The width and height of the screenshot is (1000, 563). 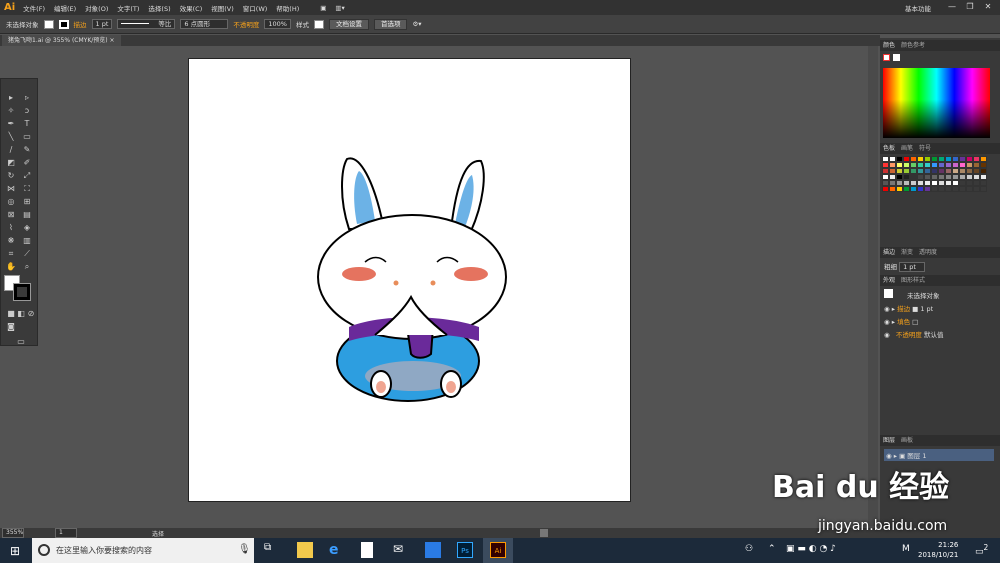 I want to click on tab-brushes: 画笔, so click(x=907, y=148).